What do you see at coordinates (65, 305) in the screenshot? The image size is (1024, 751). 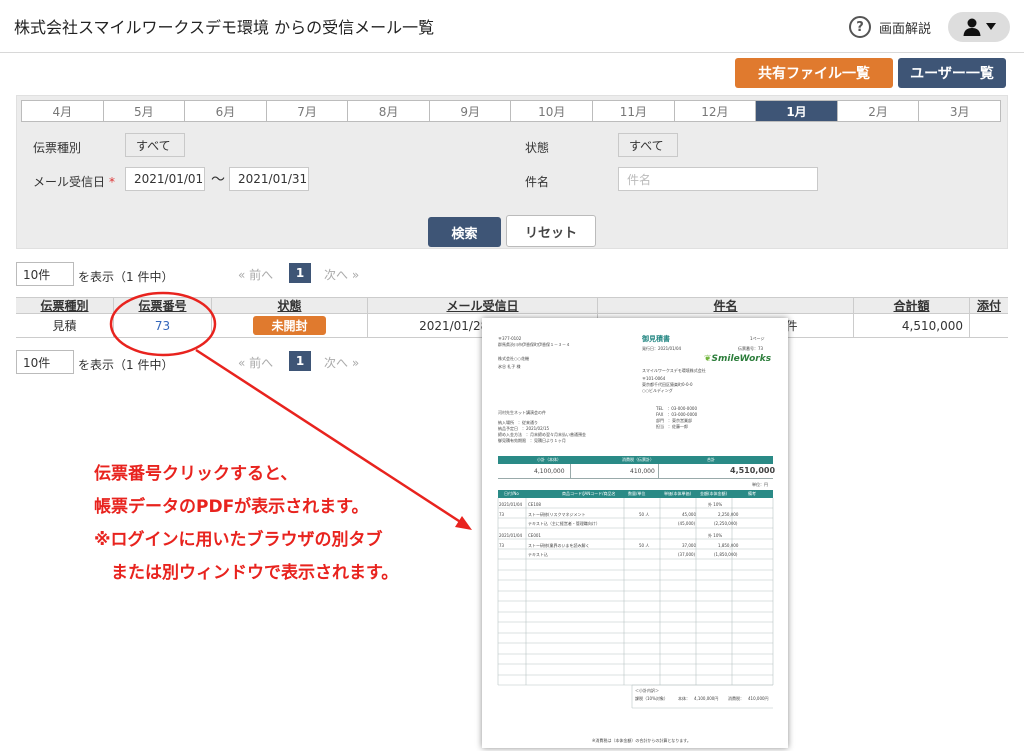 I see `col-slip-type: 伝票種別` at bounding box center [65, 305].